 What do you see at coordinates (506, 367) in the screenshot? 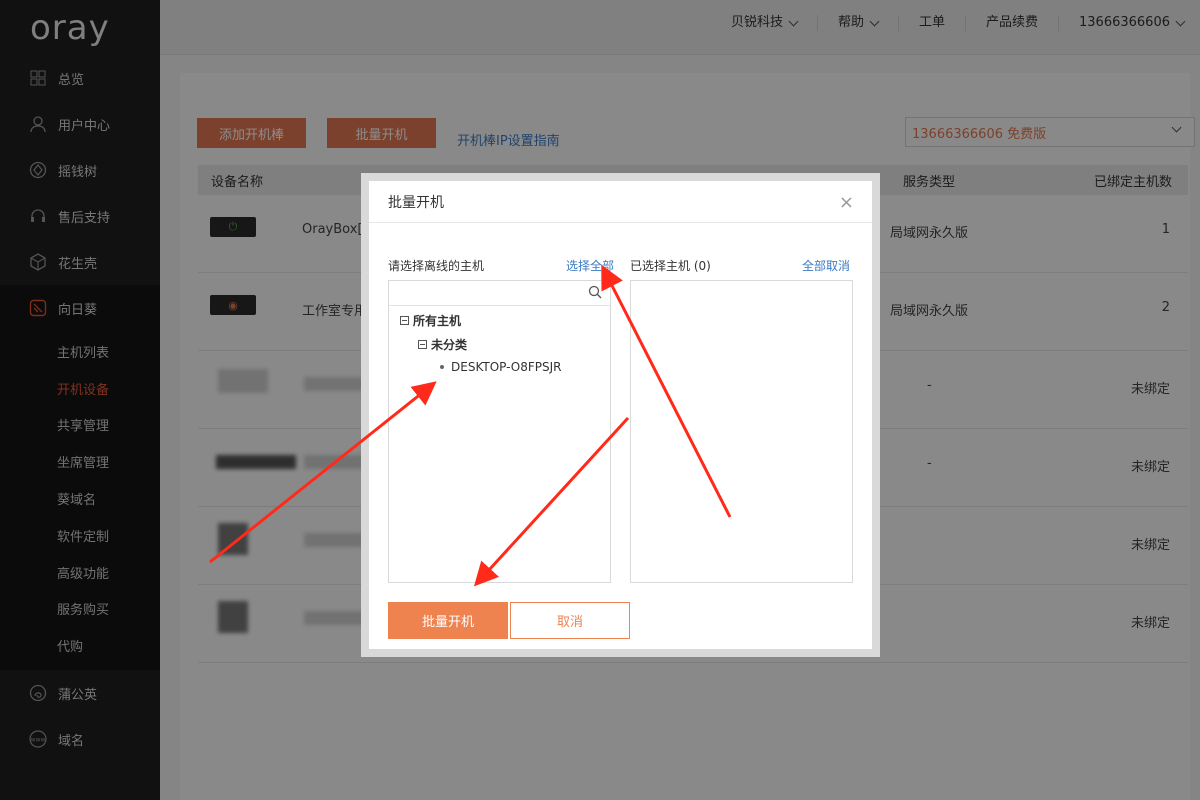
I see `tree-node-label: DESKTOP-O8FPSJR` at bounding box center [506, 367].